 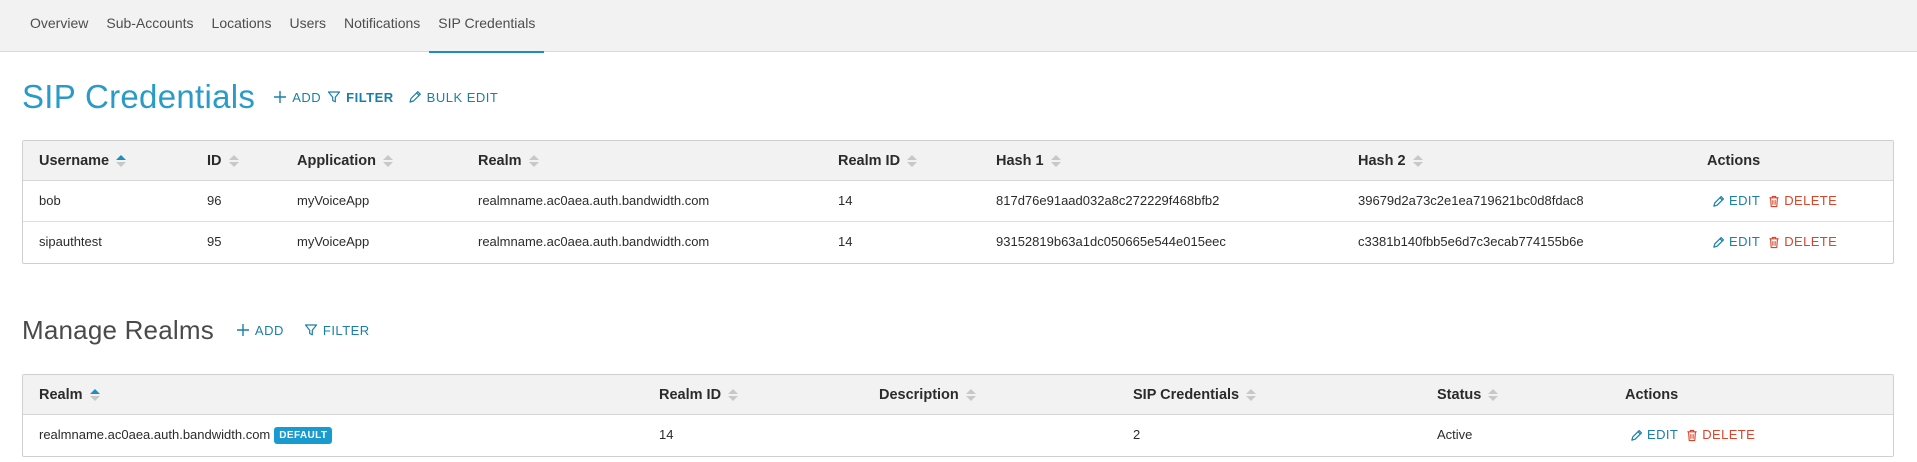 I want to click on tab-sip-credentials: SIP Credentials, so click(x=487, y=26).